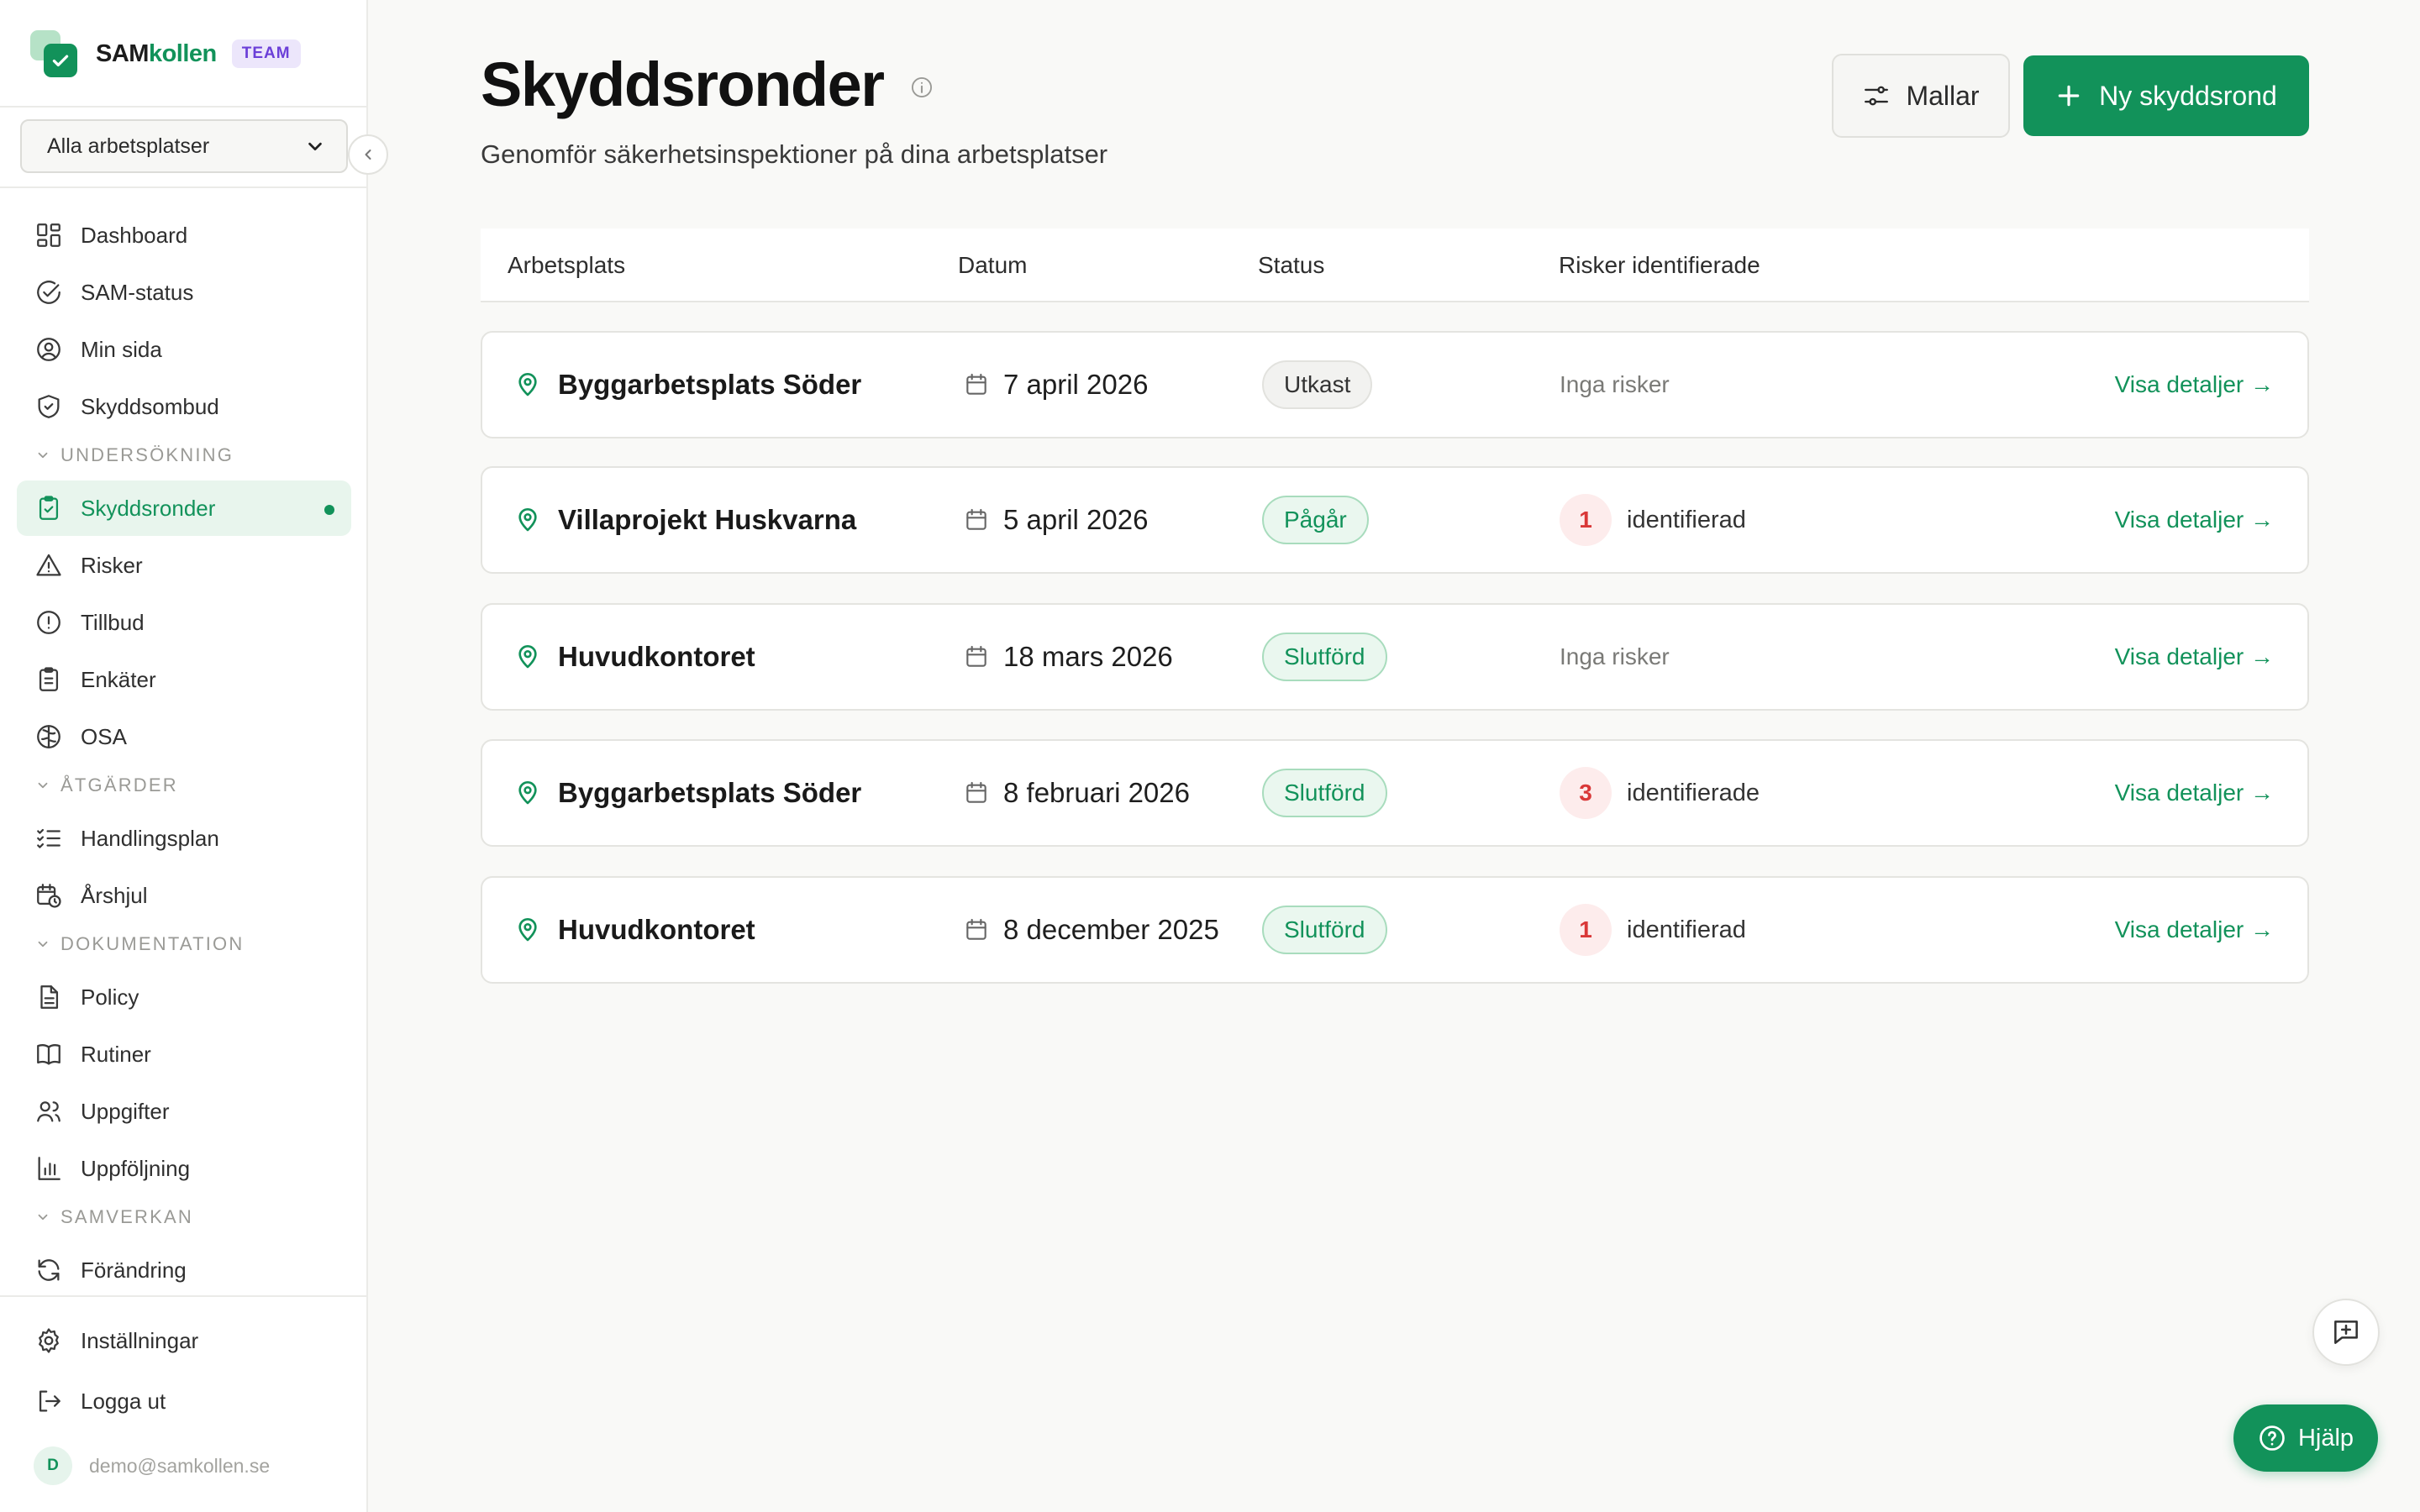 This screenshot has height=1512, width=2420. What do you see at coordinates (1693, 792) in the screenshot?
I see `risk-label: identifierade` at bounding box center [1693, 792].